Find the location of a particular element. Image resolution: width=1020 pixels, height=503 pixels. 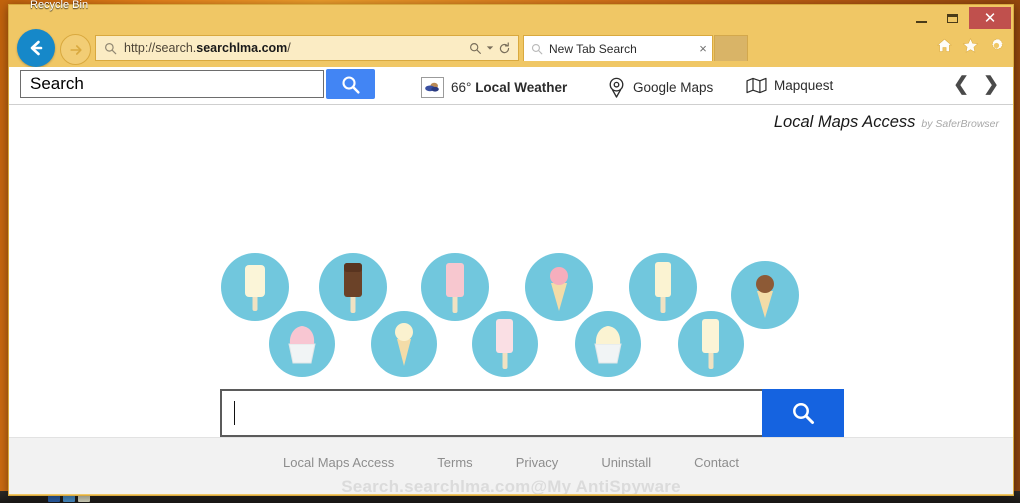

window-minimize-button is located at coordinates (921, 18).